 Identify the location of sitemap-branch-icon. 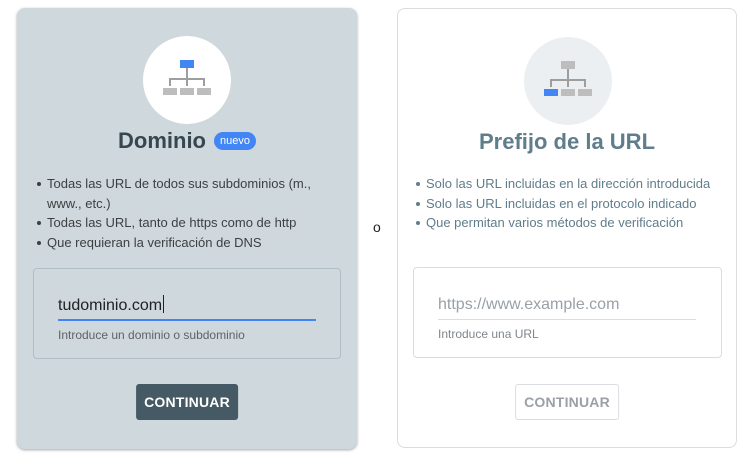
(568, 78).